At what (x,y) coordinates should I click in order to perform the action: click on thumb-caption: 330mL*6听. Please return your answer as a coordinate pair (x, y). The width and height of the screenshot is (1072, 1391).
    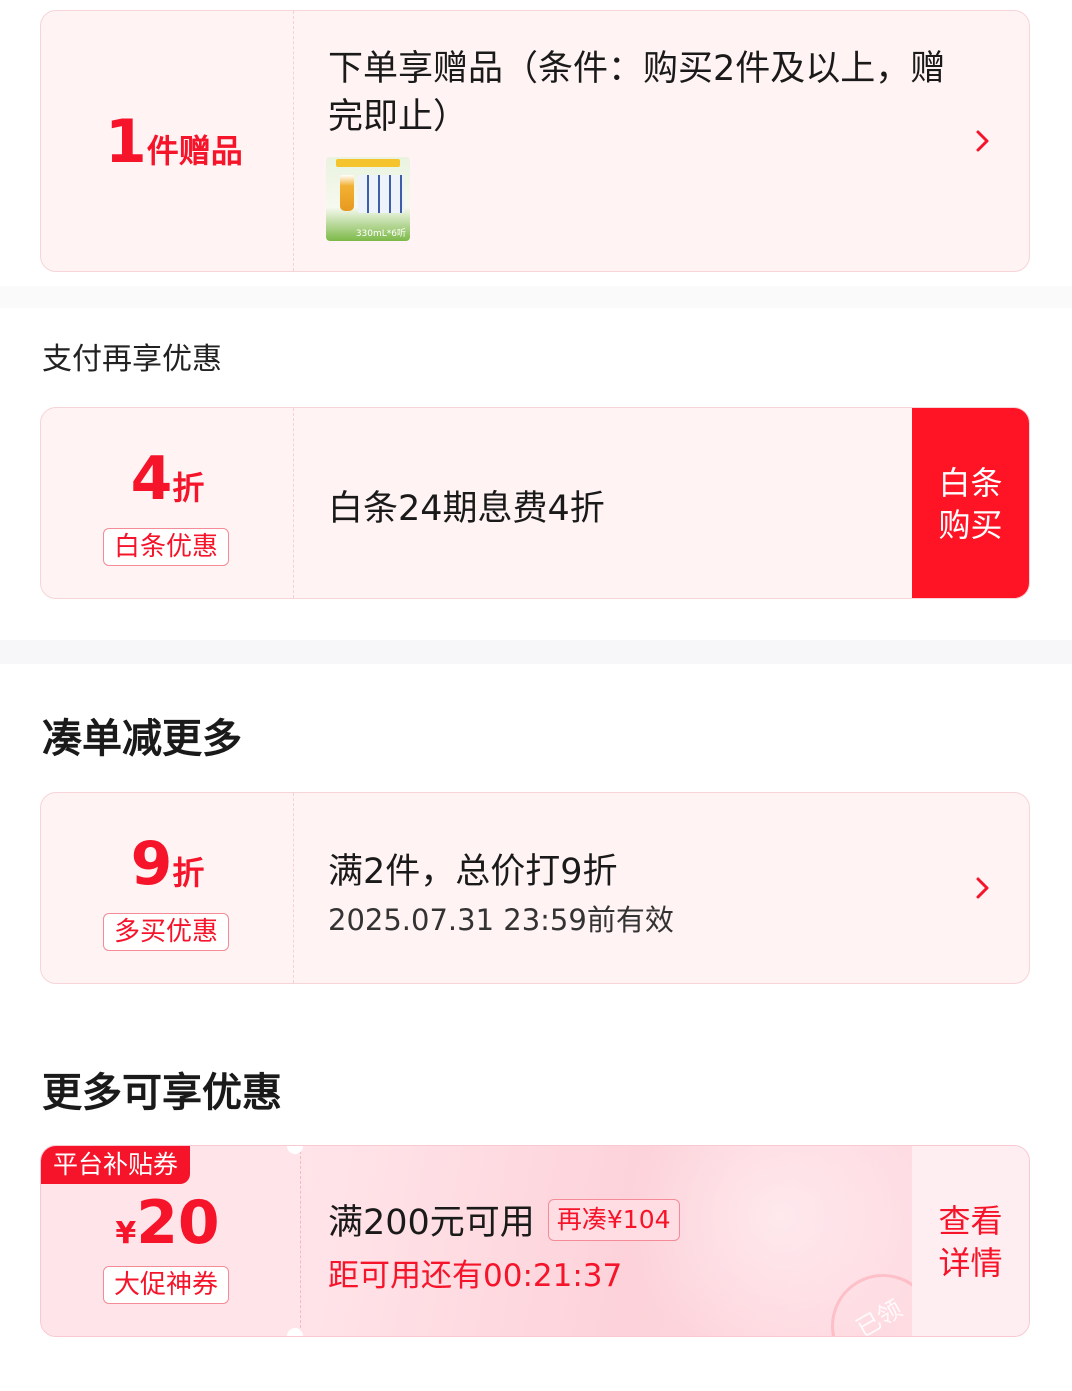
    Looking at the image, I should click on (380, 234).